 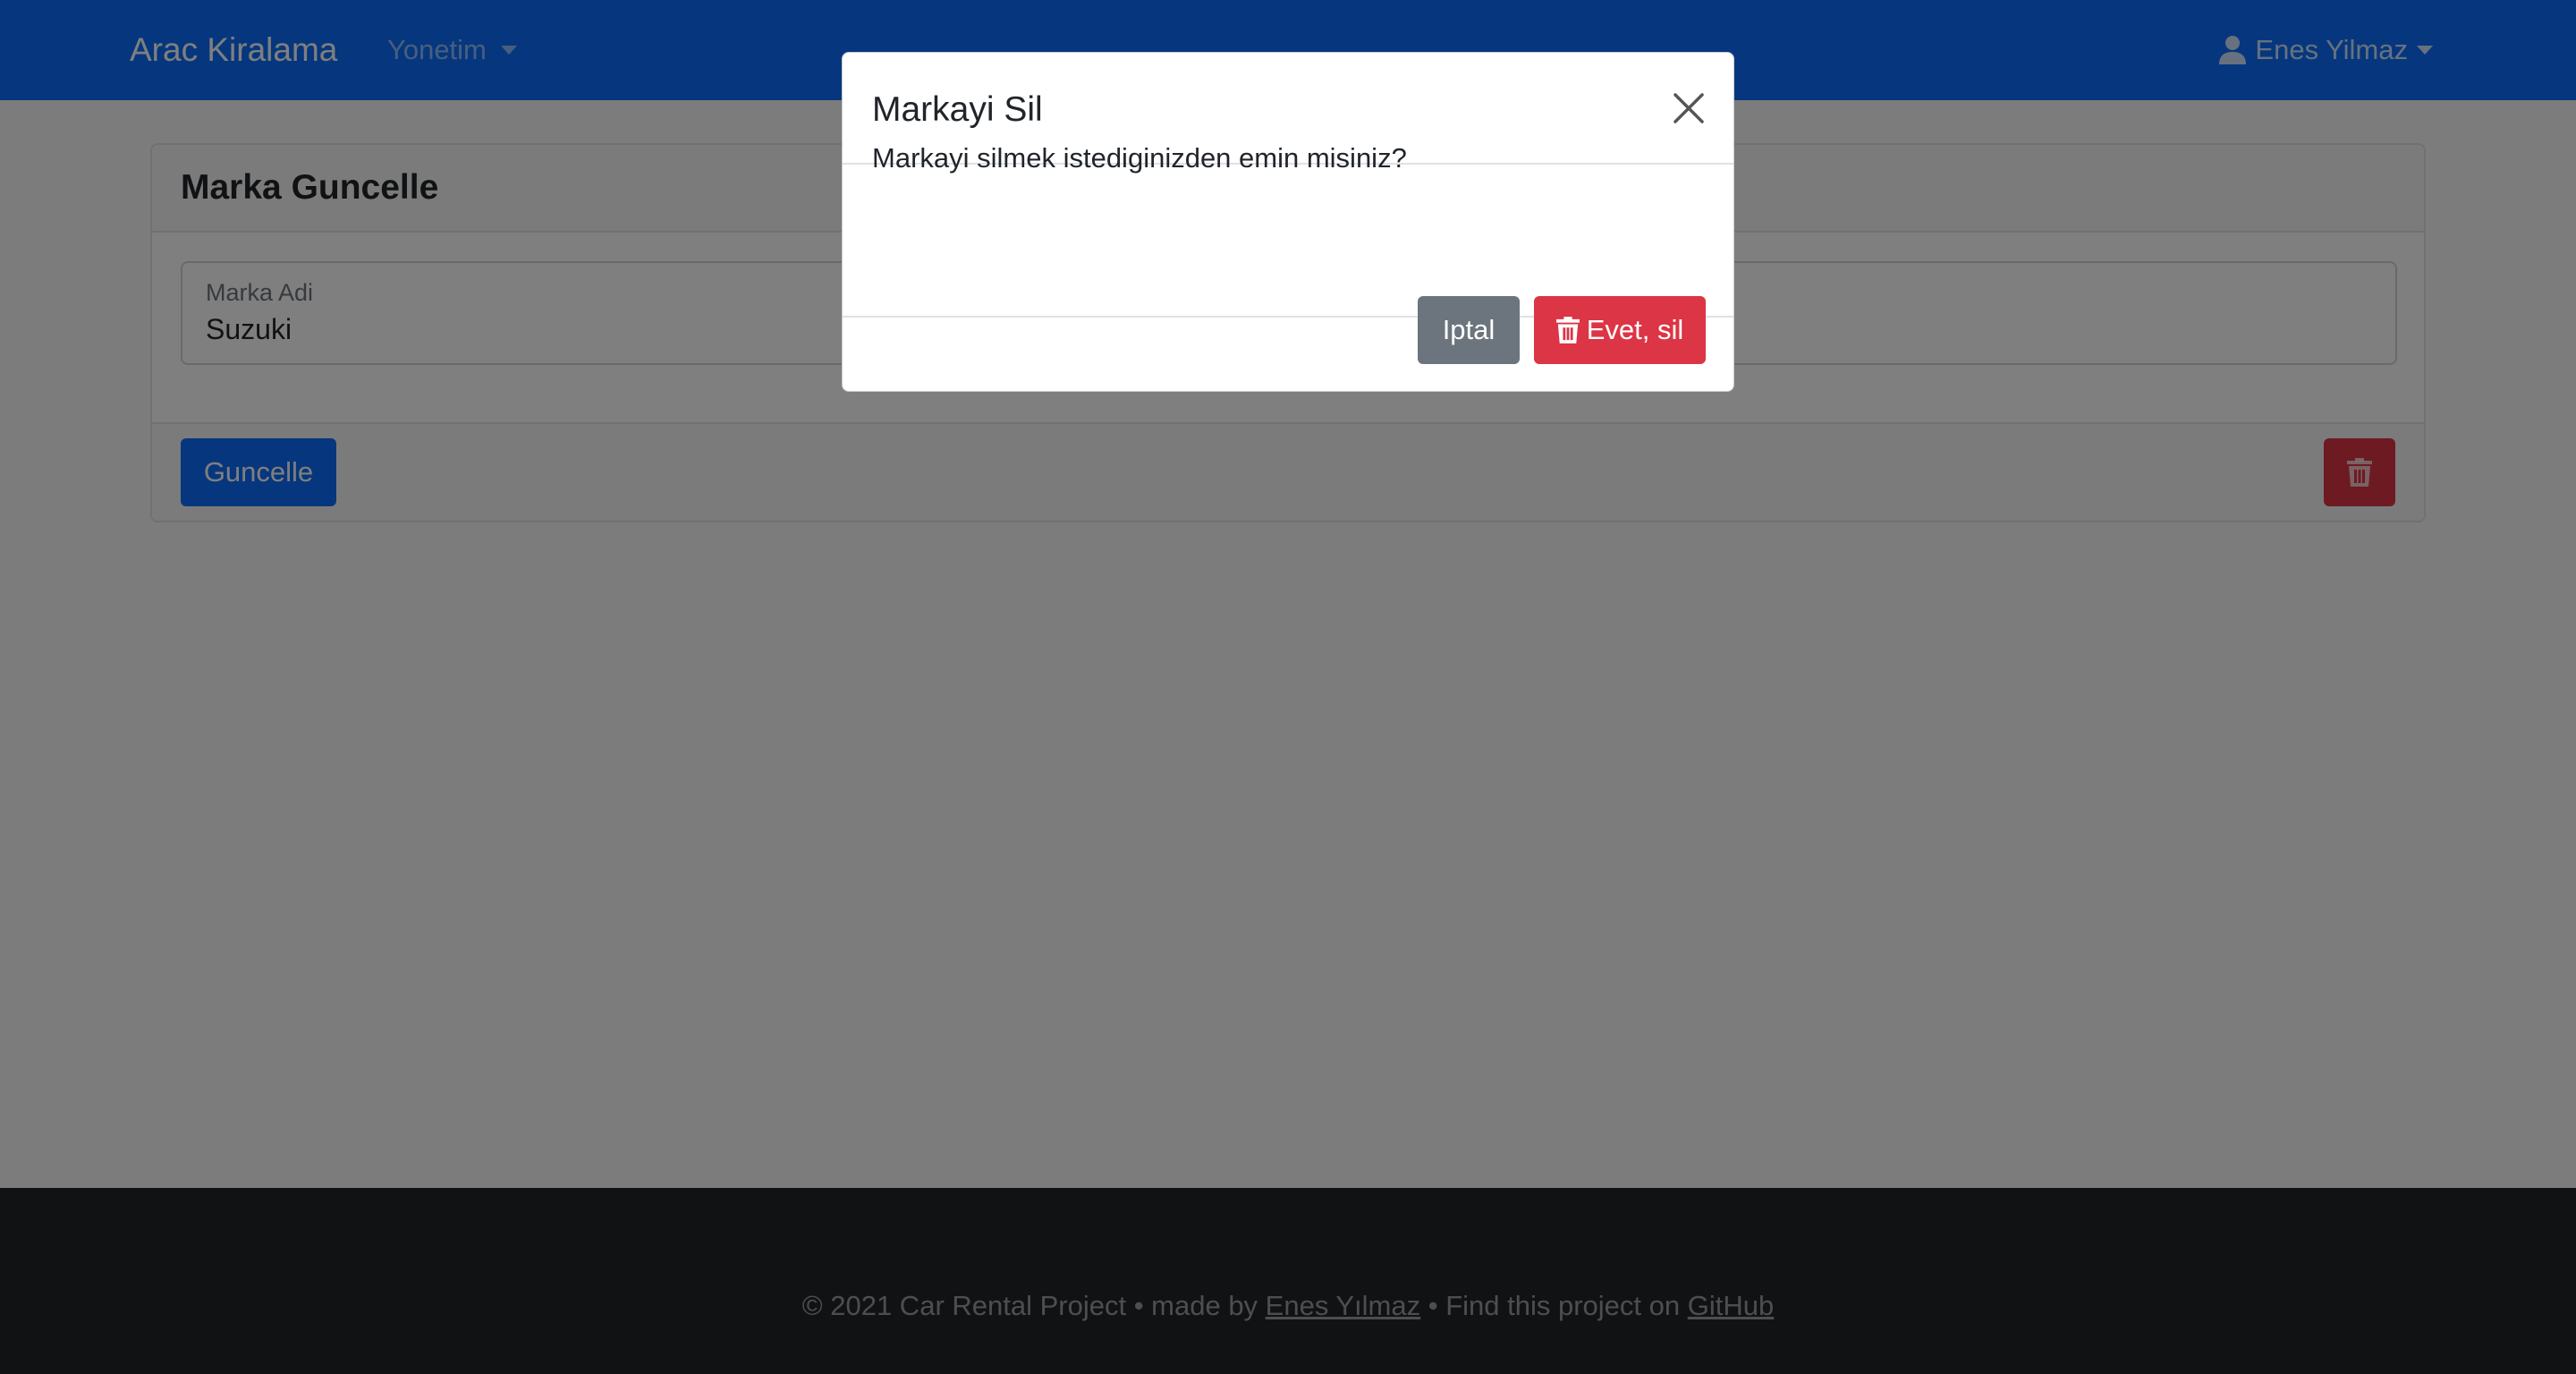 I want to click on confirm-delete-button: Evet, sil, so click(x=1620, y=330).